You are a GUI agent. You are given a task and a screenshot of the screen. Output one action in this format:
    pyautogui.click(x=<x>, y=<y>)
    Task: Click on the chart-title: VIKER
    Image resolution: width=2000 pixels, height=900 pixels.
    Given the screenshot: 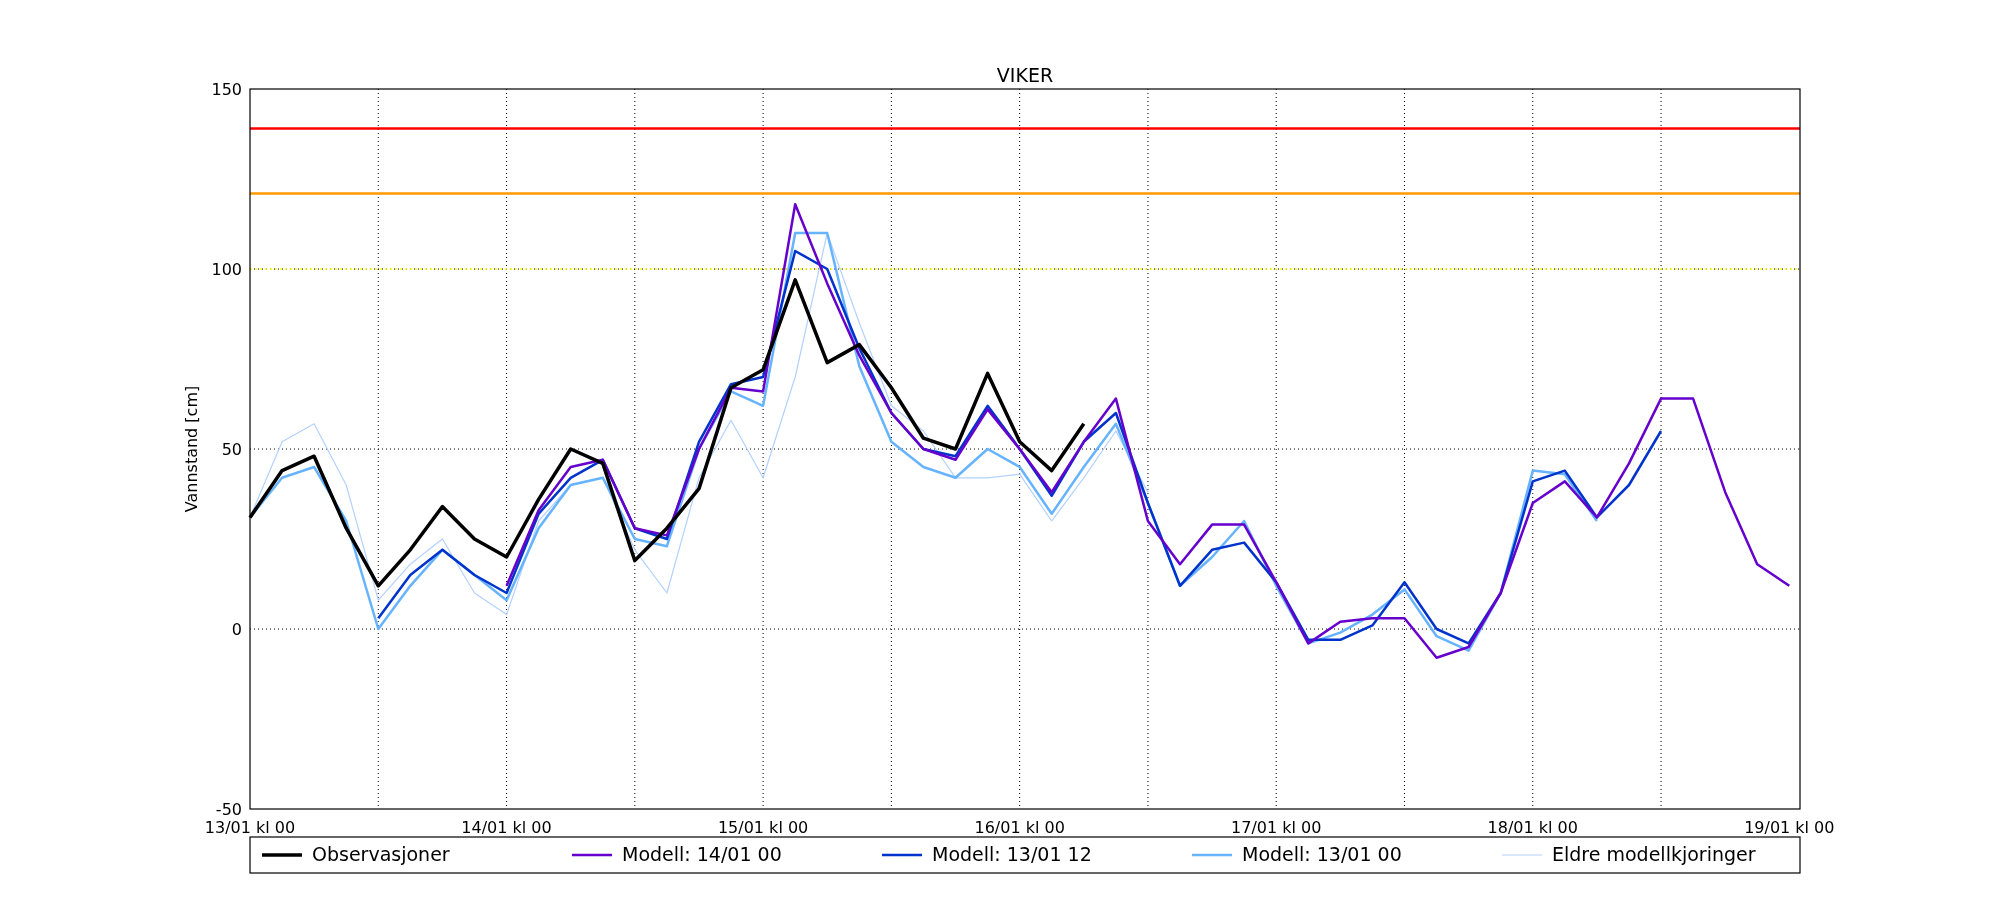 What is the action you would take?
    pyautogui.click(x=1025, y=75)
    